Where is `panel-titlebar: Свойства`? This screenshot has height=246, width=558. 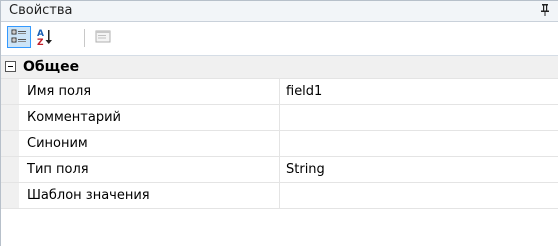
panel-titlebar: Свойства is located at coordinates (279, 11).